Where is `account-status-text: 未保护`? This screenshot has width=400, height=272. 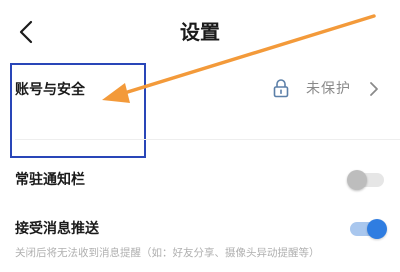 account-status-text: 未保护 is located at coordinates (328, 89).